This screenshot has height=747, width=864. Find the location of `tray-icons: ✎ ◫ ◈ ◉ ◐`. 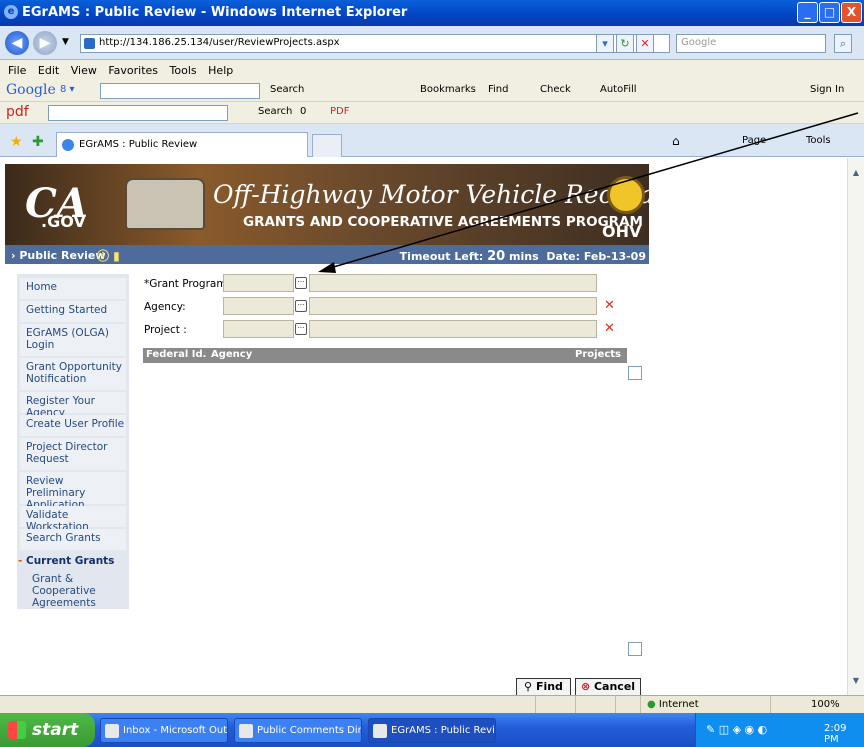

tray-icons: ✎ ◫ ◈ ◉ ◐ is located at coordinates (736, 729).